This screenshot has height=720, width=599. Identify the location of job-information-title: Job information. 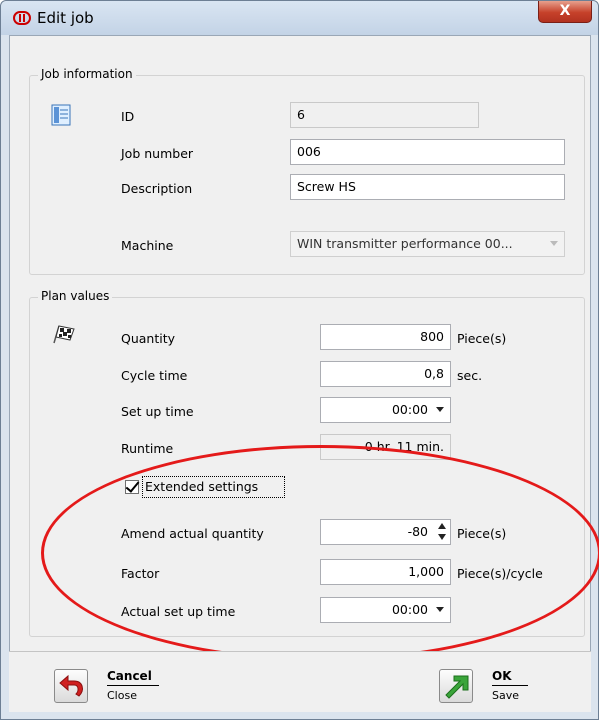
(87, 74).